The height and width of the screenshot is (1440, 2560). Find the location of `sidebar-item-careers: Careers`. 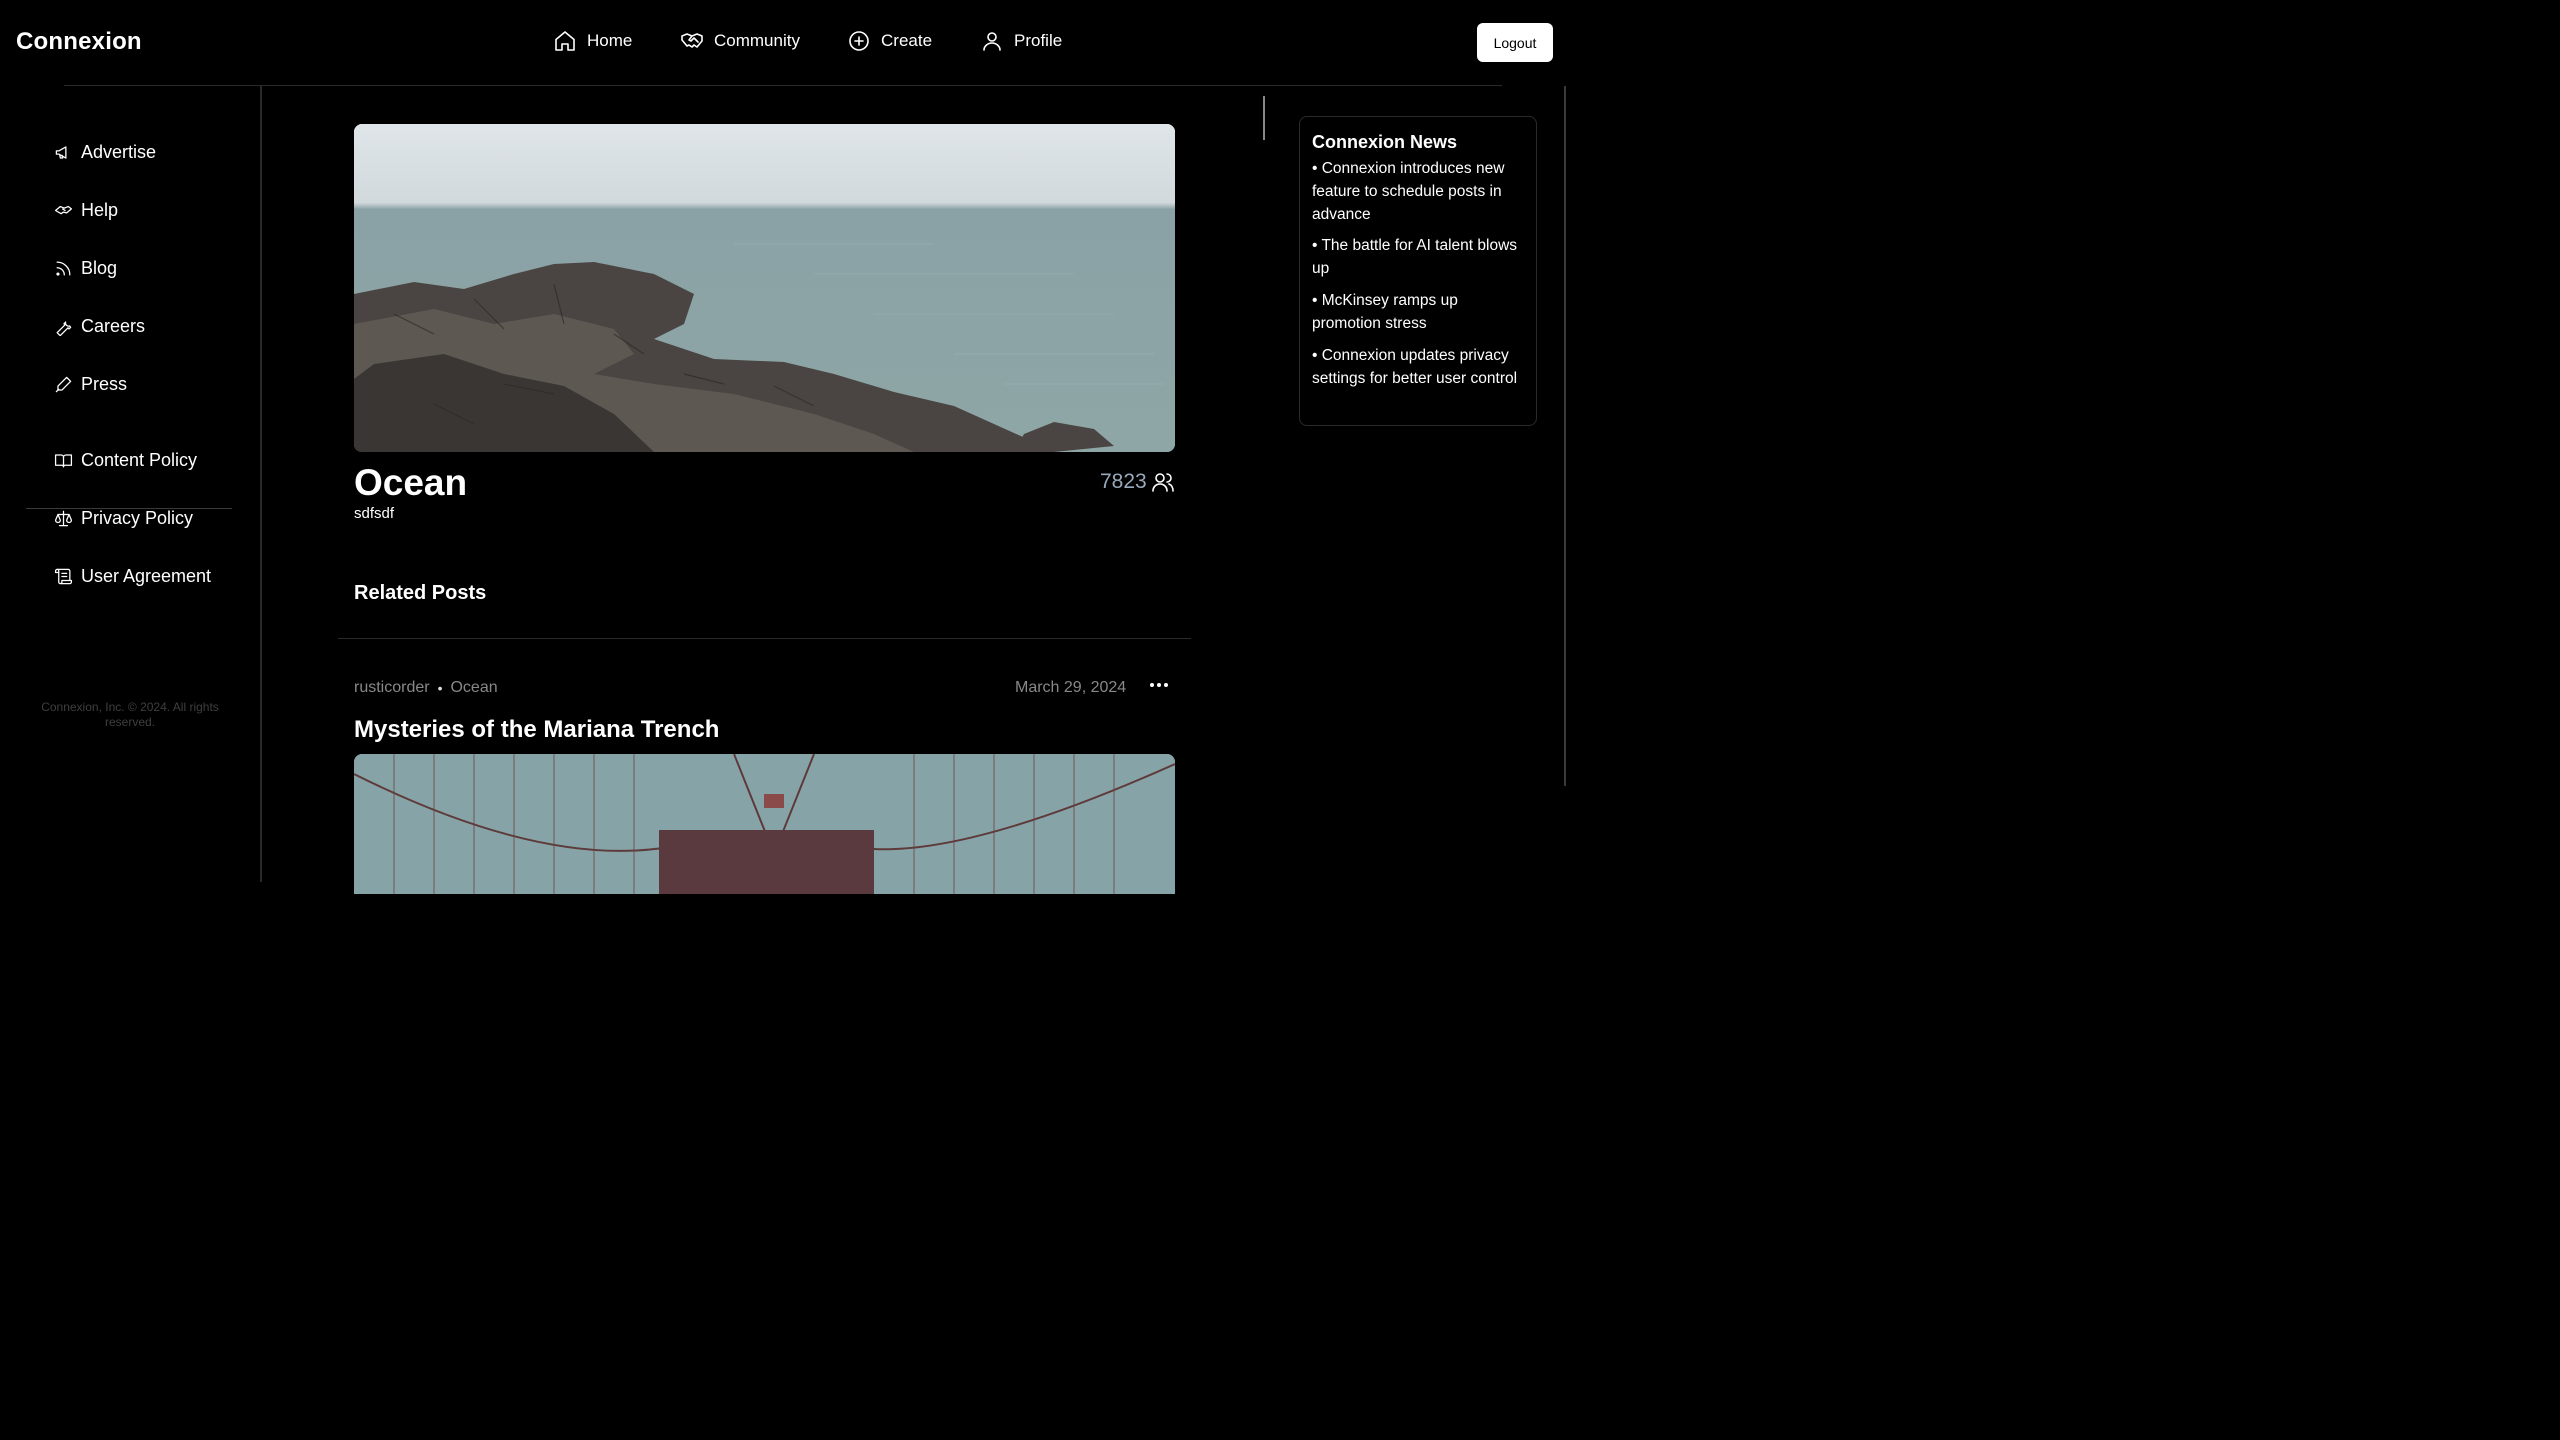

sidebar-item-careers: Careers is located at coordinates (99, 326).